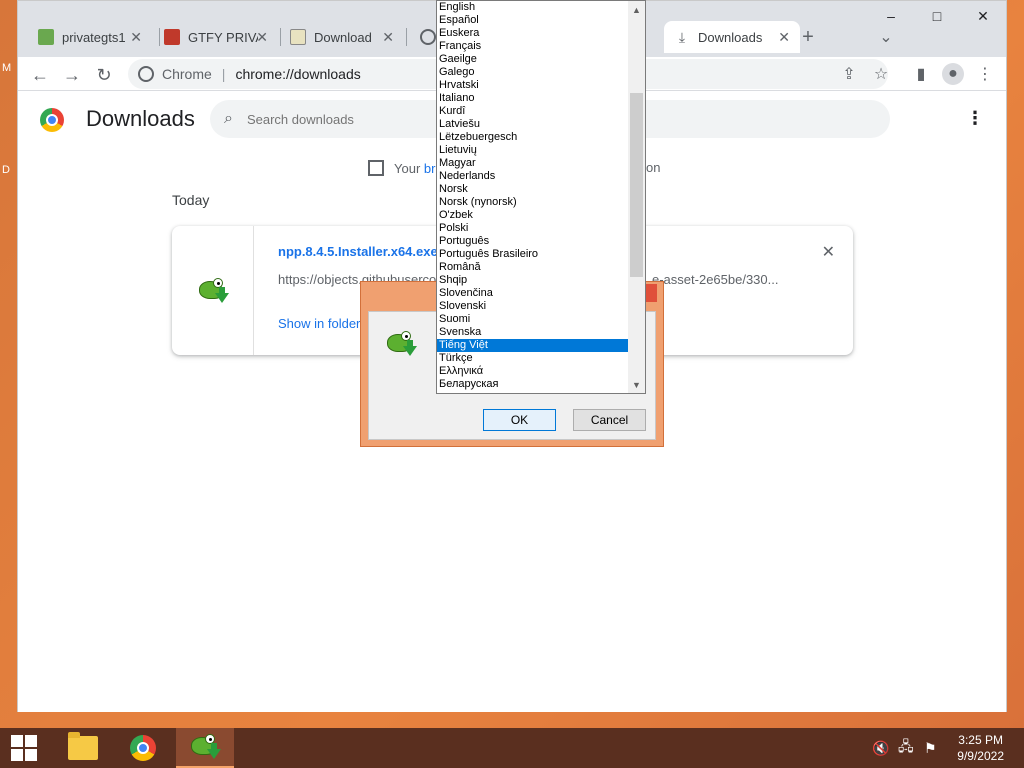 The image size is (1024, 768). Describe the element at coordinates (358, 251) in the screenshot. I see `download-filename: npp.8.4.5.Installer.x64.exe` at that location.